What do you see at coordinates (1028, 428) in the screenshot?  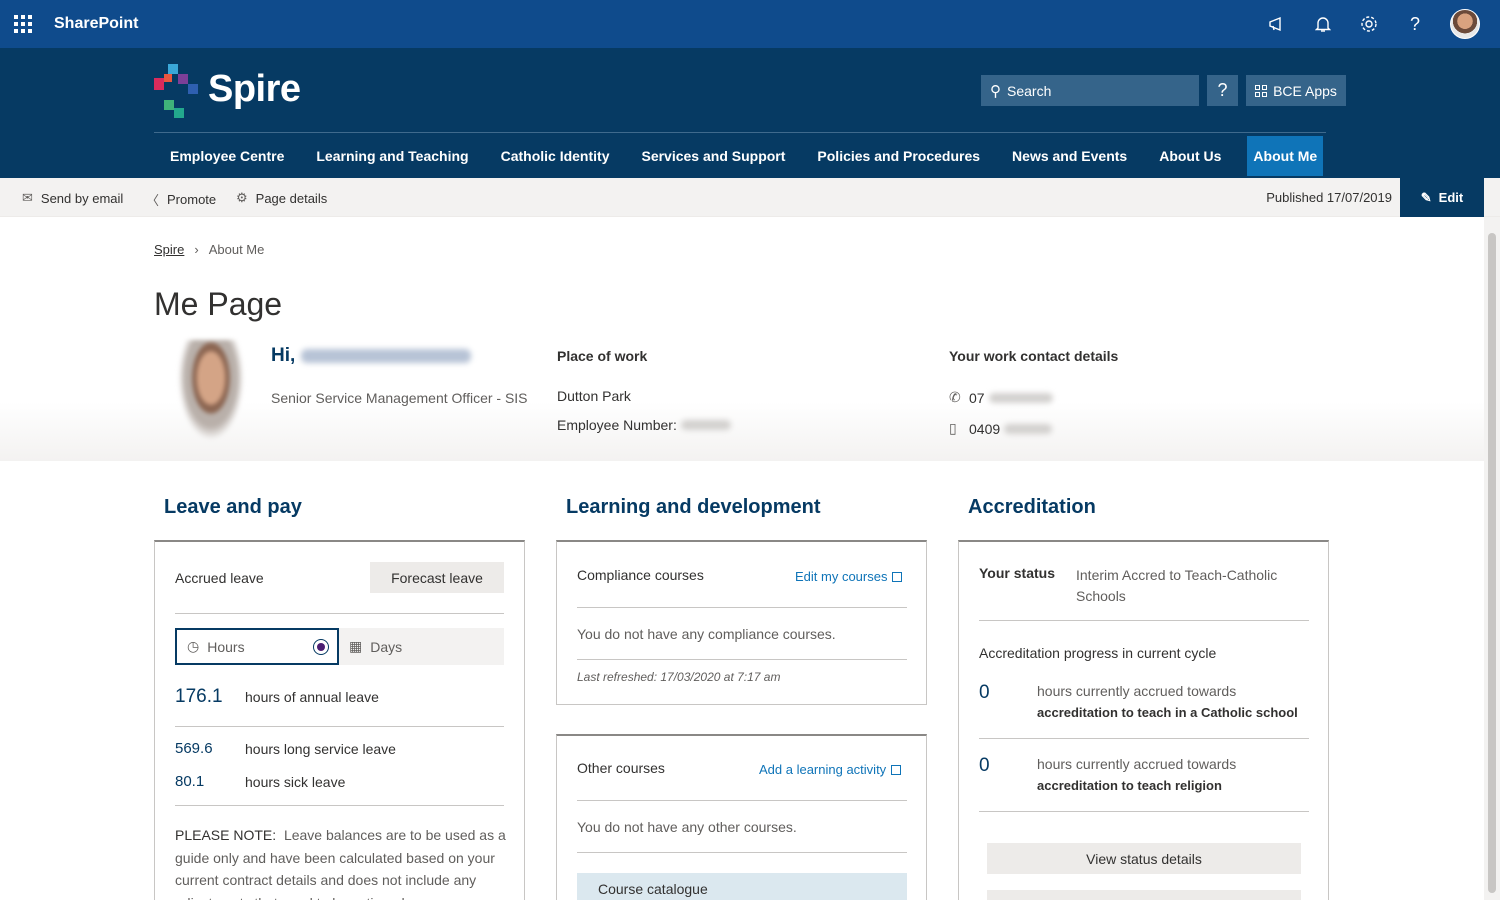 I see `redacted-mobile` at bounding box center [1028, 428].